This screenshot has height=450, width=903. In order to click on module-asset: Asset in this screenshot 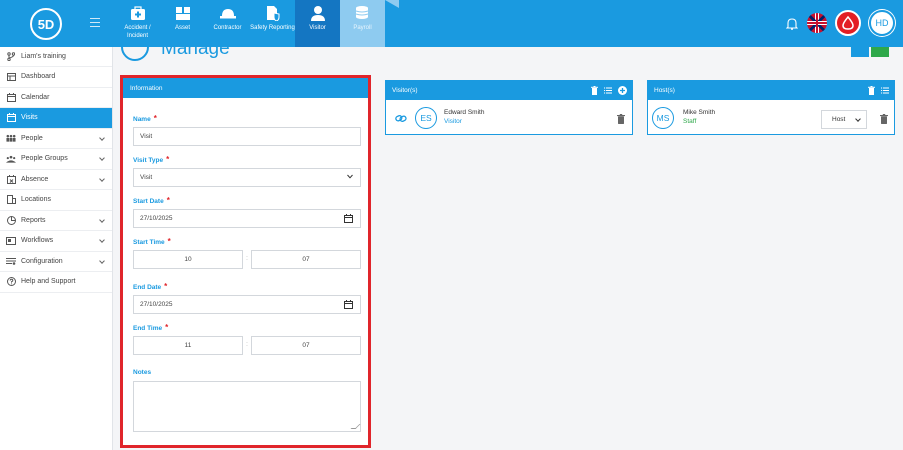, I will do `click(182, 23)`.